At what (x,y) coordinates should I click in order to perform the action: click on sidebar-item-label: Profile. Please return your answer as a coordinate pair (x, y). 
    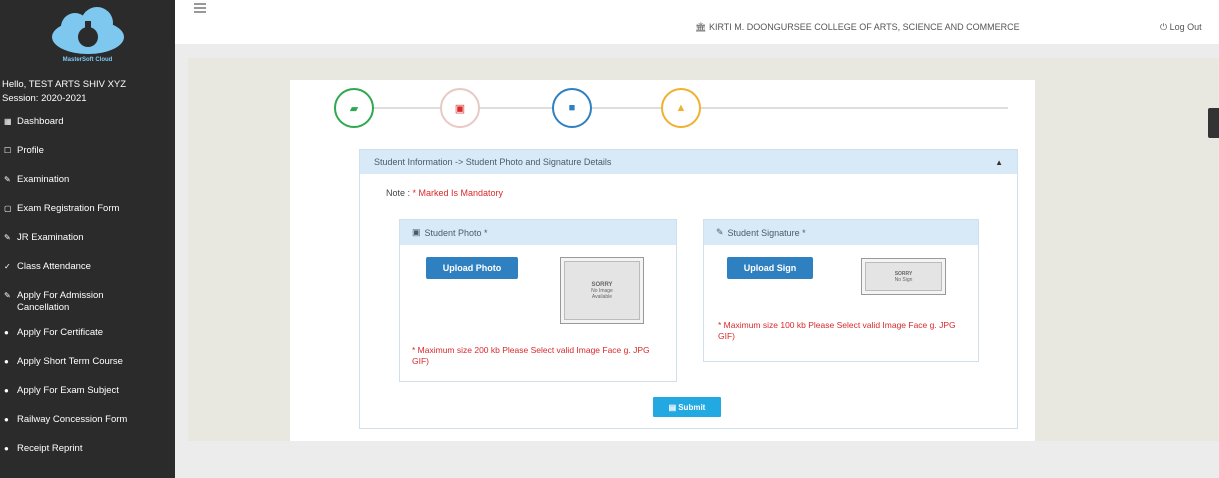
    Looking at the image, I should click on (30, 150).